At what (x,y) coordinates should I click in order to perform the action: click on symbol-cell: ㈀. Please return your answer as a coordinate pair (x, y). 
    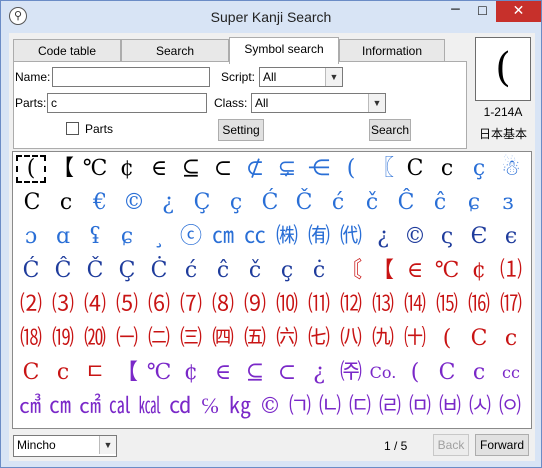
    Looking at the image, I should click on (300, 407).